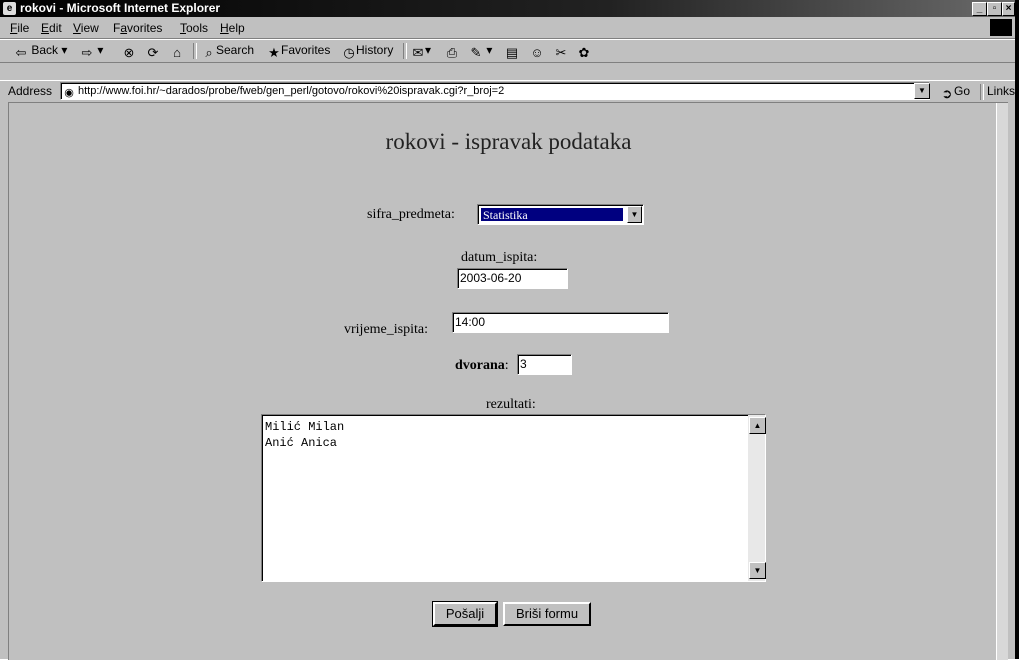 The width and height of the screenshot is (1019, 660). What do you see at coordinates (9, 8) in the screenshot?
I see `ie-icon: e` at bounding box center [9, 8].